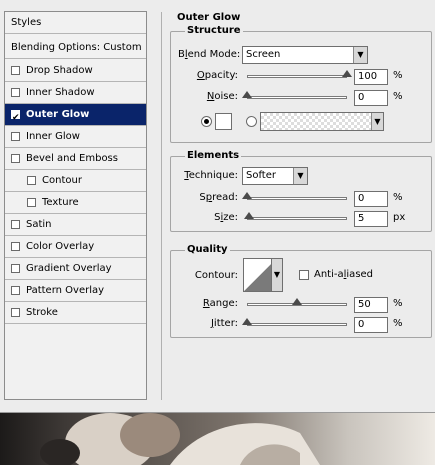 This screenshot has width=435, height=465. What do you see at coordinates (208, 175) in the screenshot?
I see `technique-label: Technique:` at bounding box center [208, 175].